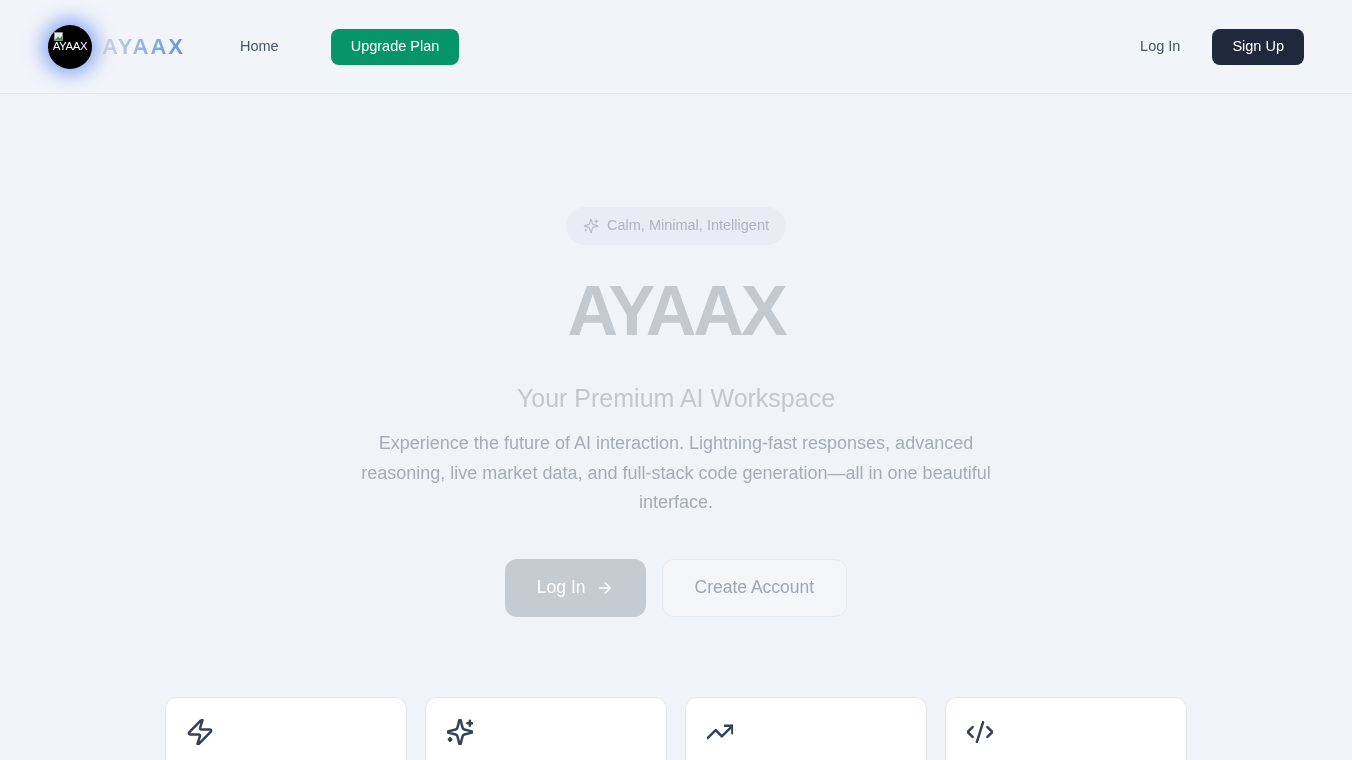 This screenshot has height=760, width=1352. Describe the element at coordinates (395, 46) in the screenshot. I see `upgrade-plan-button: Upgrade Plan` at that location.